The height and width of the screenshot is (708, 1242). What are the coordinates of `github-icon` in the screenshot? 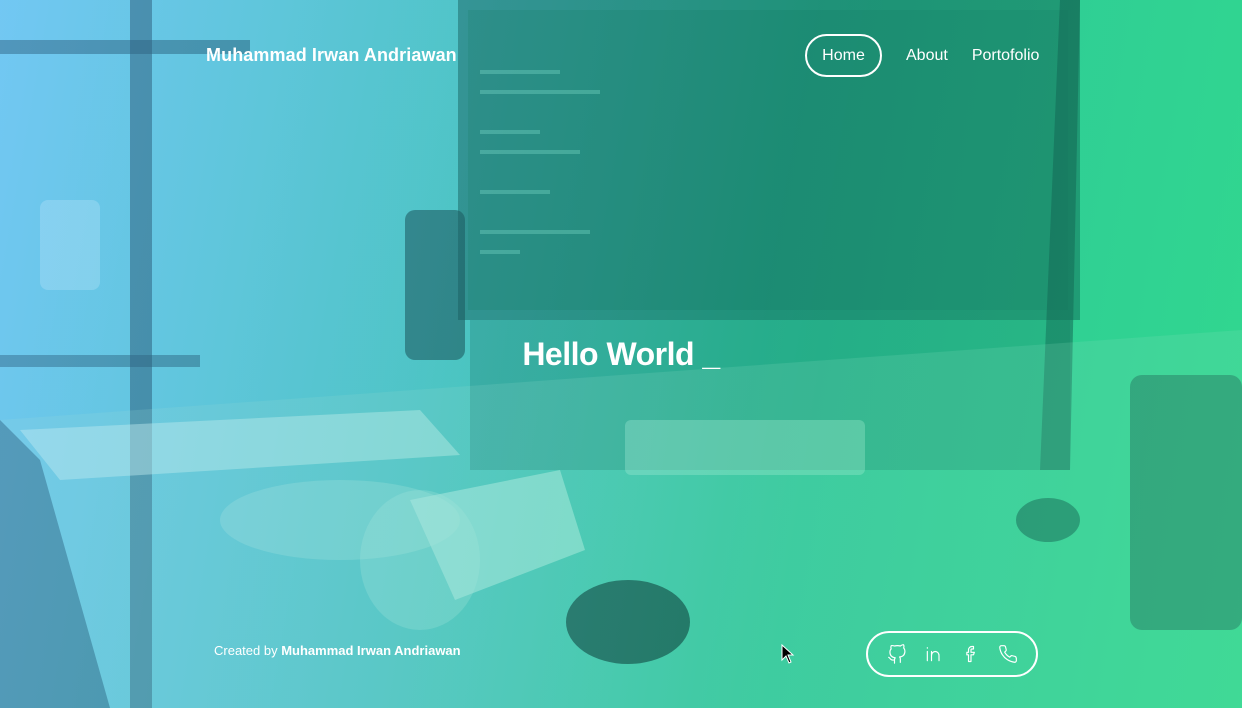 It's located at (897, 654).